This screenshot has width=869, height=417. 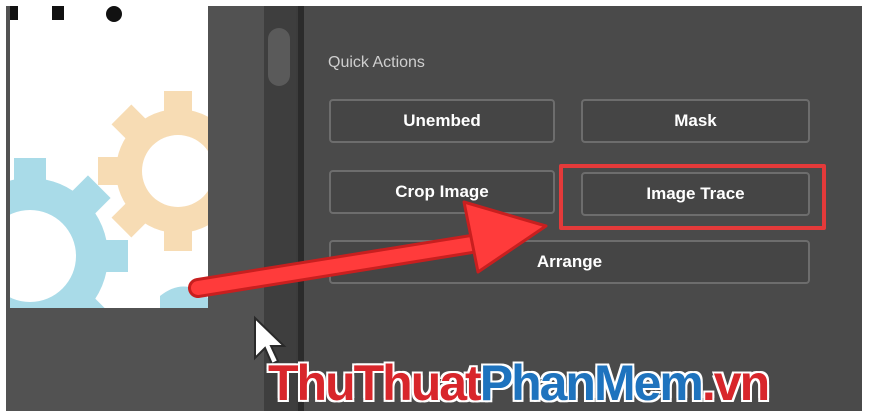 I want to click on watermark: ThuThuatPhanMem.vn, so click(x=519, y=382).